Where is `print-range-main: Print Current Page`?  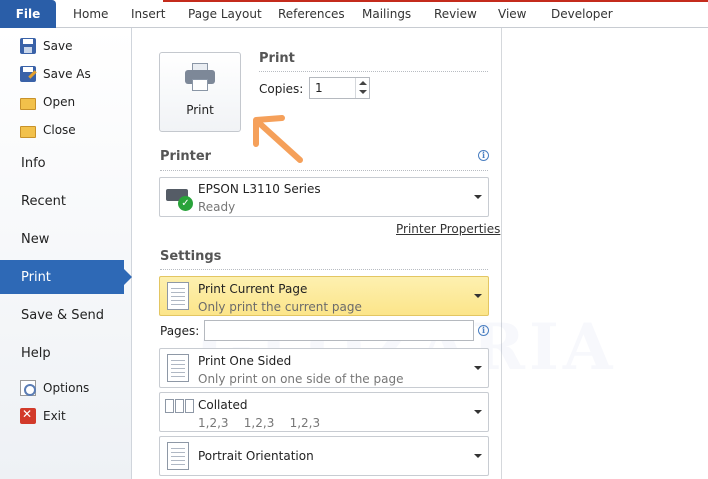
print-range-main: Print Current Page is located at coordinates (253, 289).